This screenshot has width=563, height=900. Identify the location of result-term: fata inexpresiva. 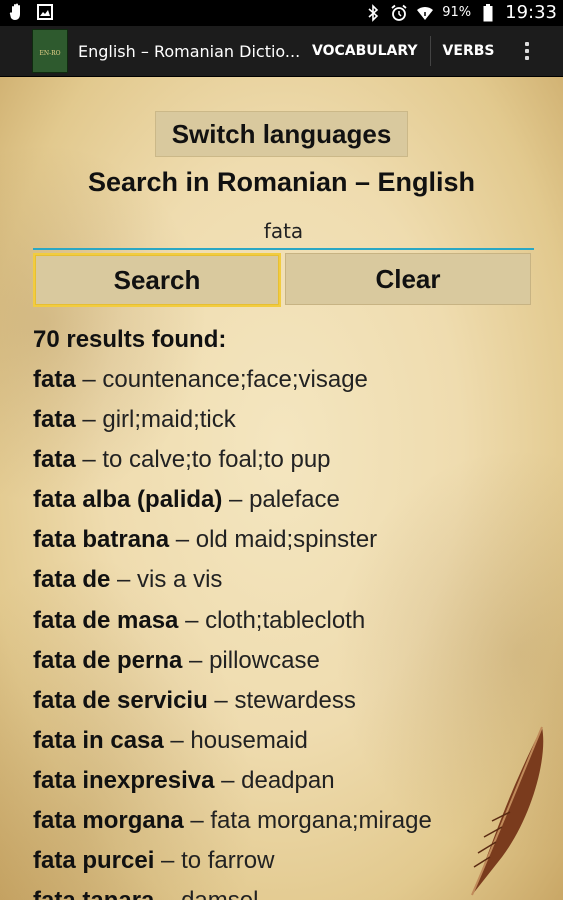
(124, 780).